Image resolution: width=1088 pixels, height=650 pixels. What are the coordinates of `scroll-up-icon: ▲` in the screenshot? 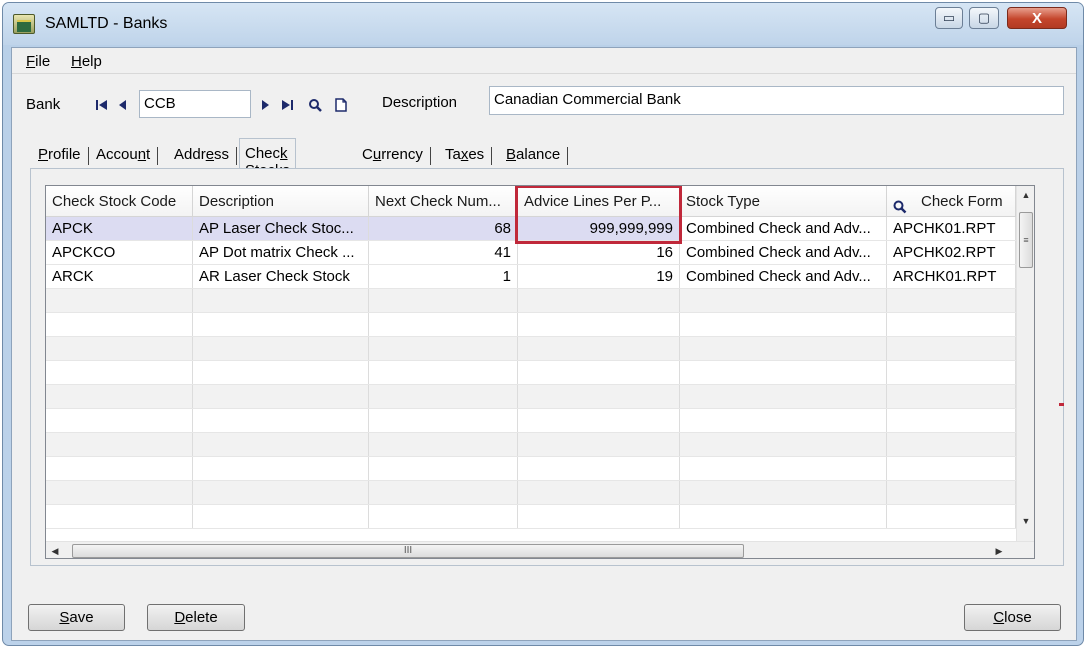 It's located at (1025, 195).